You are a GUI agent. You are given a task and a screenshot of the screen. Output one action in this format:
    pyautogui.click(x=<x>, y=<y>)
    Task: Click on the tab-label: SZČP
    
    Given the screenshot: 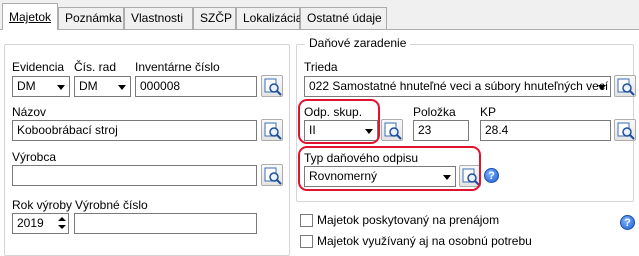 What is the action you would take?
    pyautogui.click(x=216, y=18)
    